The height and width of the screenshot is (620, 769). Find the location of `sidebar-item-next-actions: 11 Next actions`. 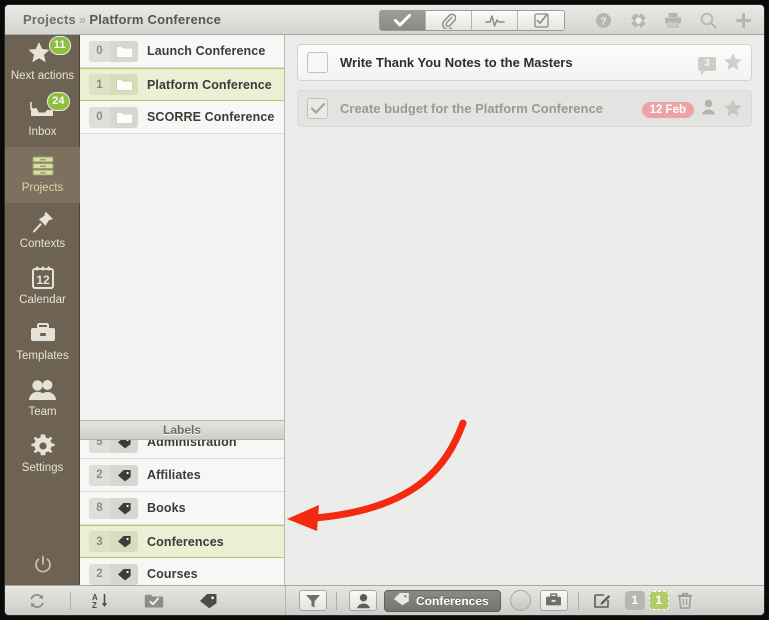

sidebar-item-next-actions: 11 Next actions is located at coordinates (42, 63).